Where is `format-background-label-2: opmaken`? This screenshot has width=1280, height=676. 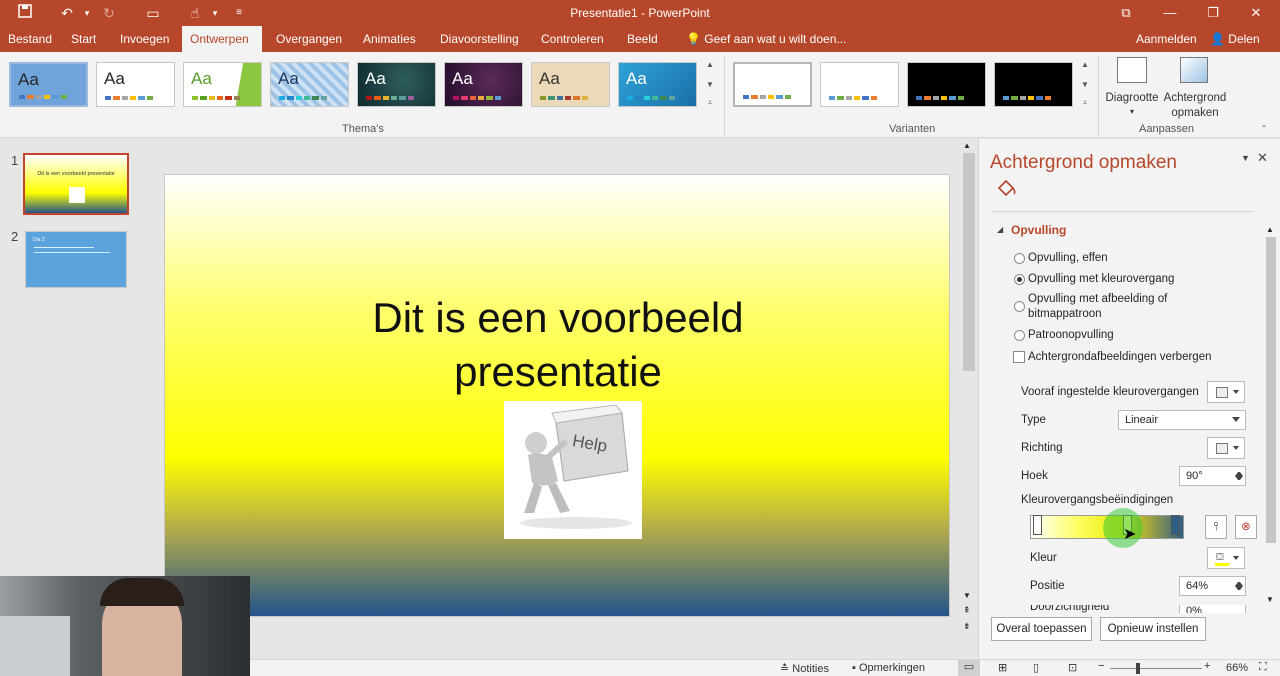
format-background-label-2: opmaken is located at coordinates (1195, 113).